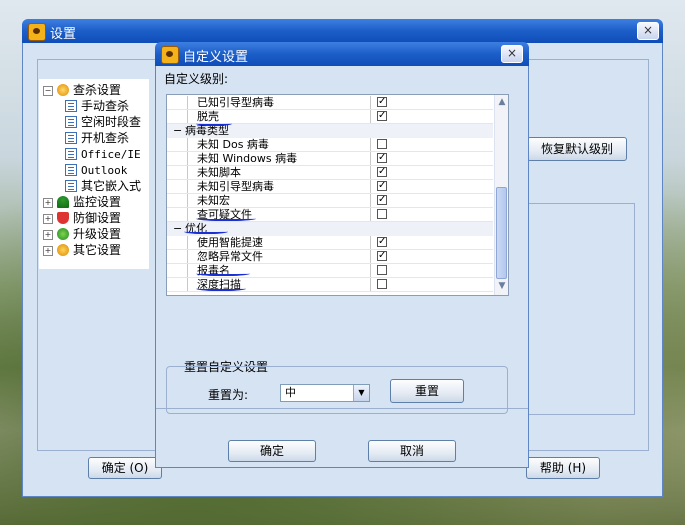 This screenshot has height=525, width=685. What do you see at coordinates (103, 154) in the screenshot?
I see `tree-item-office-ie: Office/IE` at bounding box center [103, 154].